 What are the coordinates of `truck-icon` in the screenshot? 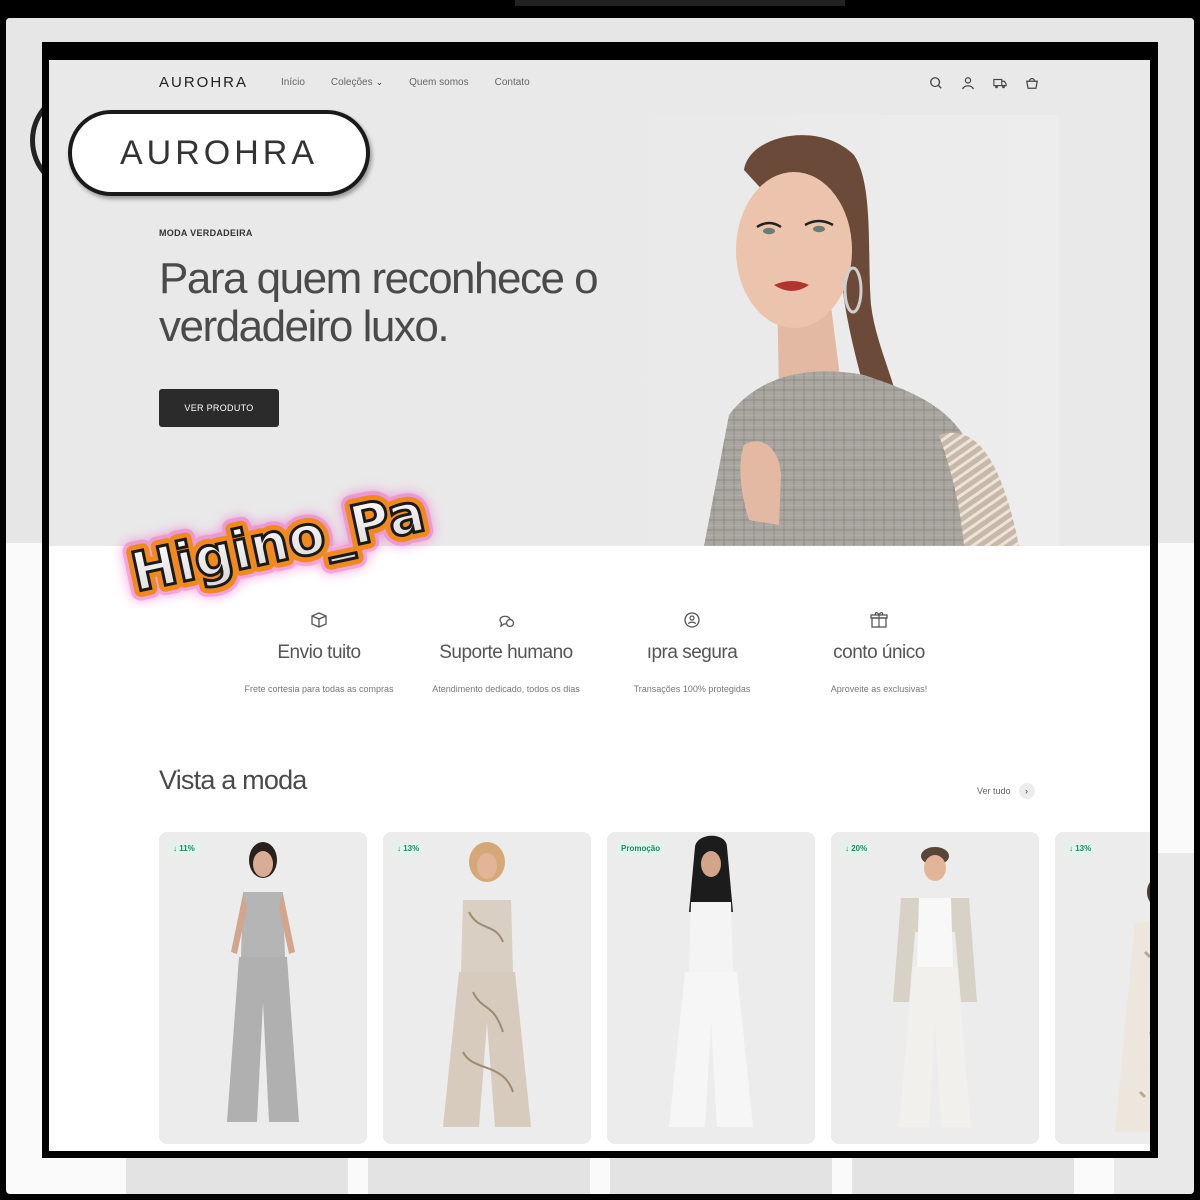 It's located at (1000, 83).